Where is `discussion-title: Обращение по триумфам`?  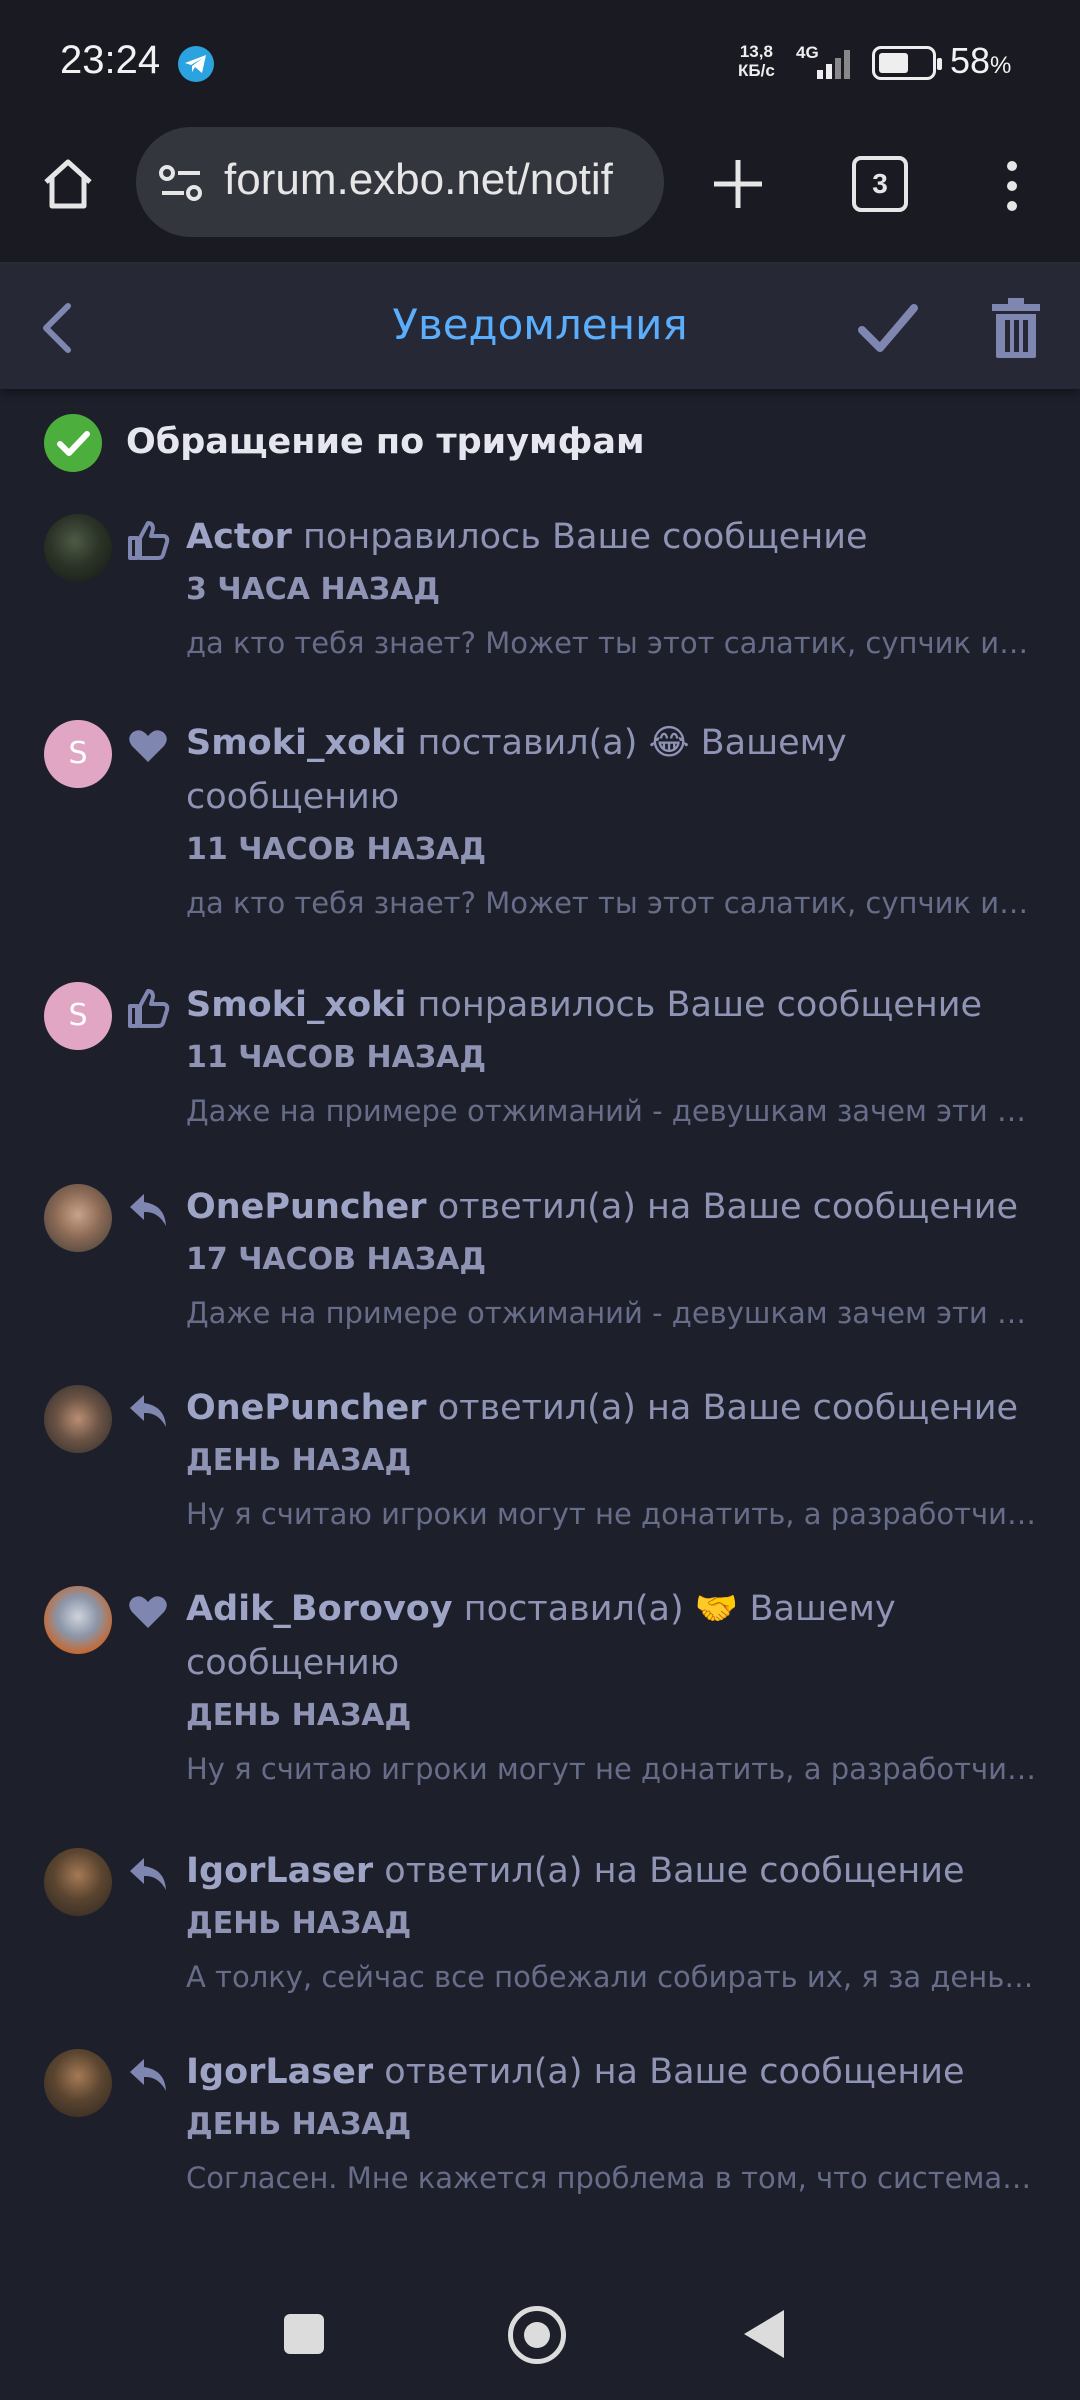 discussion-title: Обращение по триумфам is located at coordinates (385, 442).